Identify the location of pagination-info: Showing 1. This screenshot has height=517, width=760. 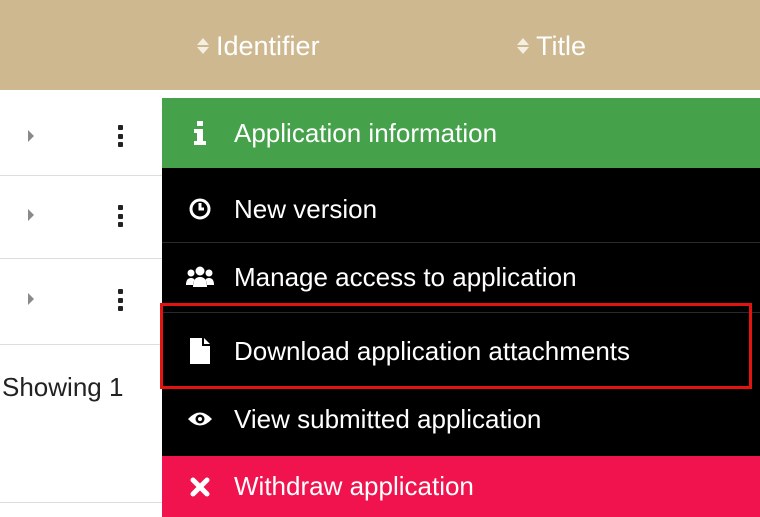
(63, 387).